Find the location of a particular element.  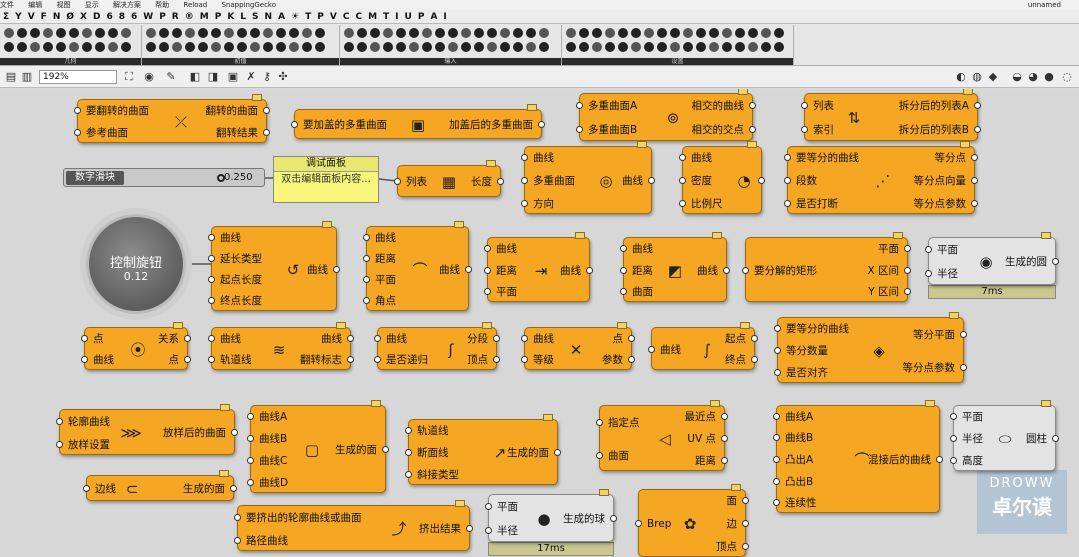

component-tab-15: M is located at coordinates (204, 17).